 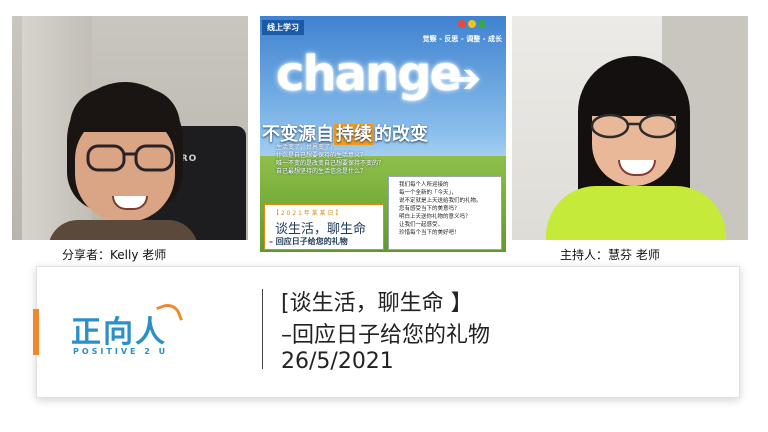 I want to click on poster-slogan: 觉察 - 反思 - 调整 - 成长, so click(x=462, y=39).